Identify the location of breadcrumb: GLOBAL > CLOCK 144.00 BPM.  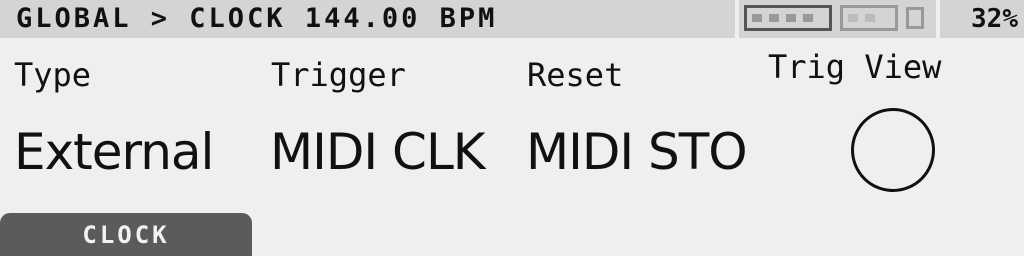
(257, 18).